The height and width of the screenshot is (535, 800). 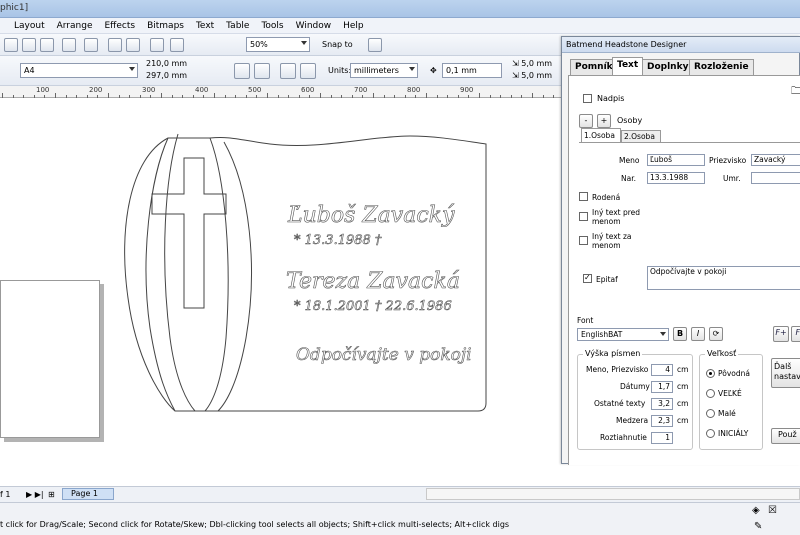 I want to click on rodena-checkbox, so click(x=583, y=196).